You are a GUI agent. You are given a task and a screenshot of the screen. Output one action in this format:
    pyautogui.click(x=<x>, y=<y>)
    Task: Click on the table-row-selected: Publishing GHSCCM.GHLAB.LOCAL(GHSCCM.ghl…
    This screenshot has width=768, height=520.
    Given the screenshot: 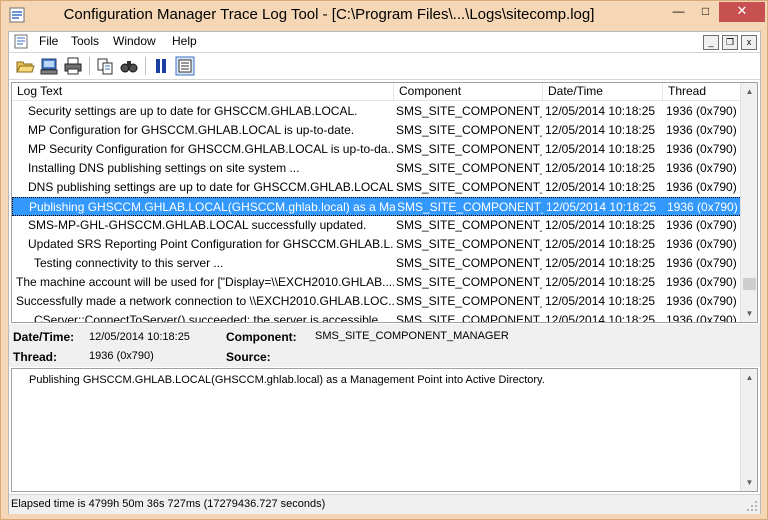 What is the action you would take?
    pyautogui.click(x=377, y=206)
    